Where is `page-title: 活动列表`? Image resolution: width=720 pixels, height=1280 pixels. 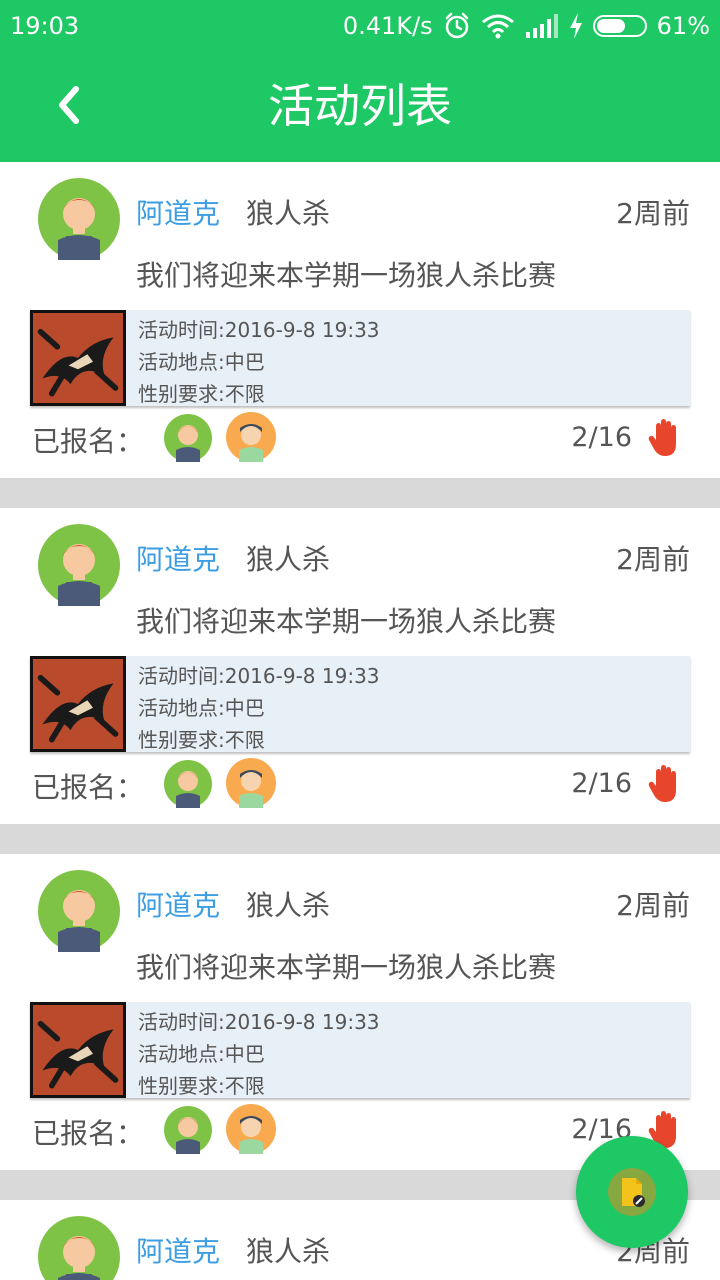 page-title: 活动列表 is located at coordinates (360, 106).